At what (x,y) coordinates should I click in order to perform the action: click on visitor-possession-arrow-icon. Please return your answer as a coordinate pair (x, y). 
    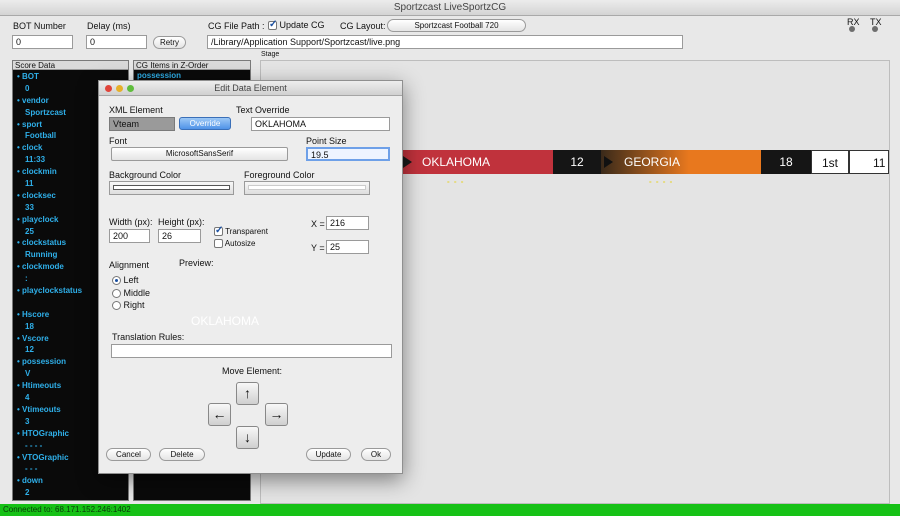
    Looking at the image, I should click on (407, 162).